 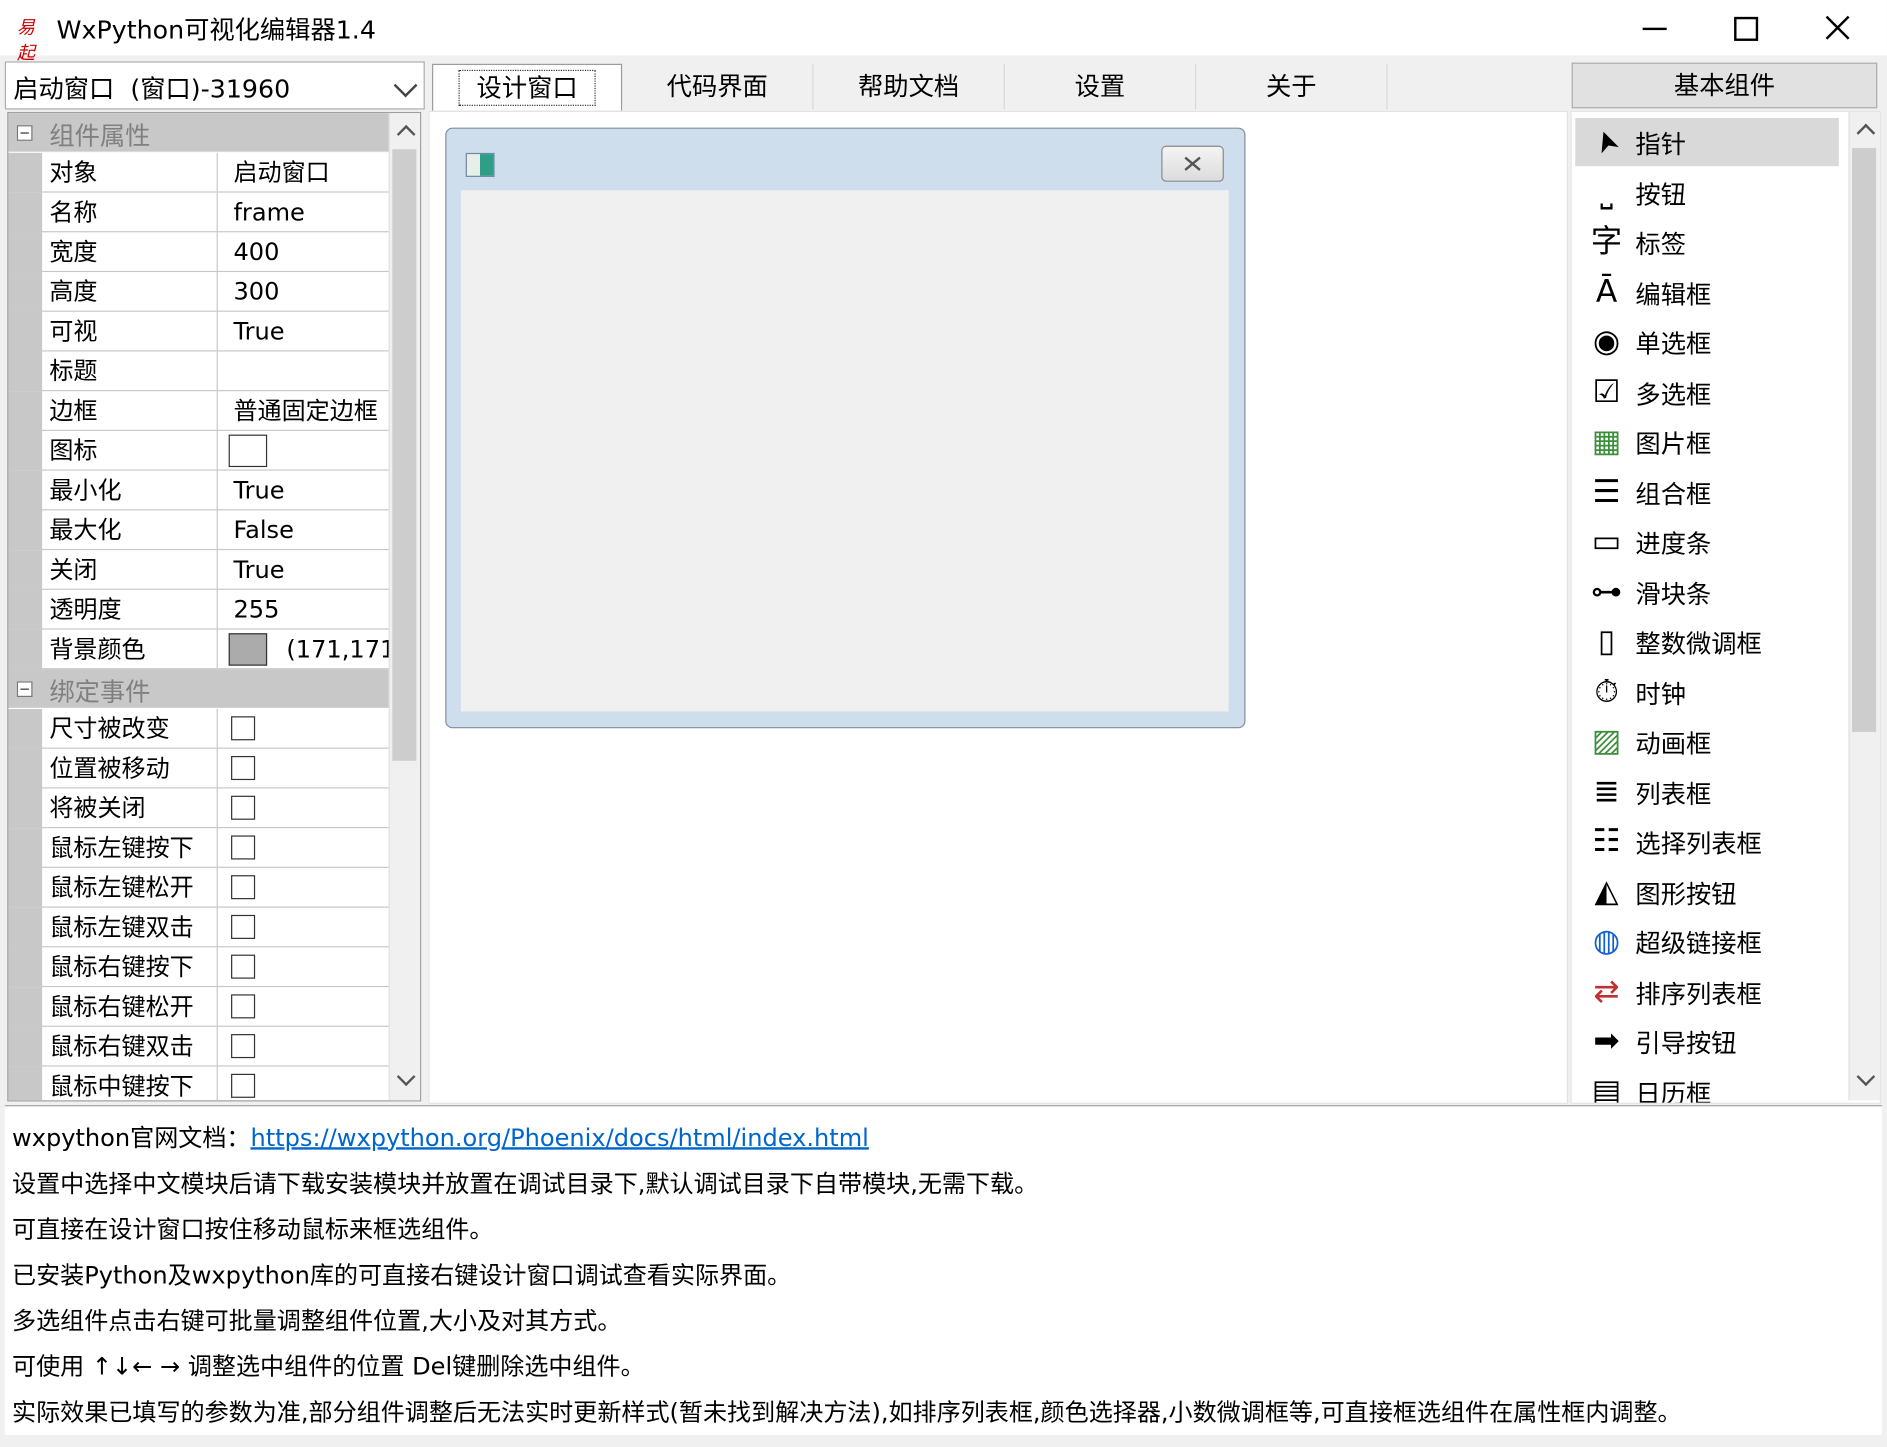 What do you see at coordinates (200, 331) in the screenshot?
I see `property-row: 可视 True` at bounding box center [200, 331].